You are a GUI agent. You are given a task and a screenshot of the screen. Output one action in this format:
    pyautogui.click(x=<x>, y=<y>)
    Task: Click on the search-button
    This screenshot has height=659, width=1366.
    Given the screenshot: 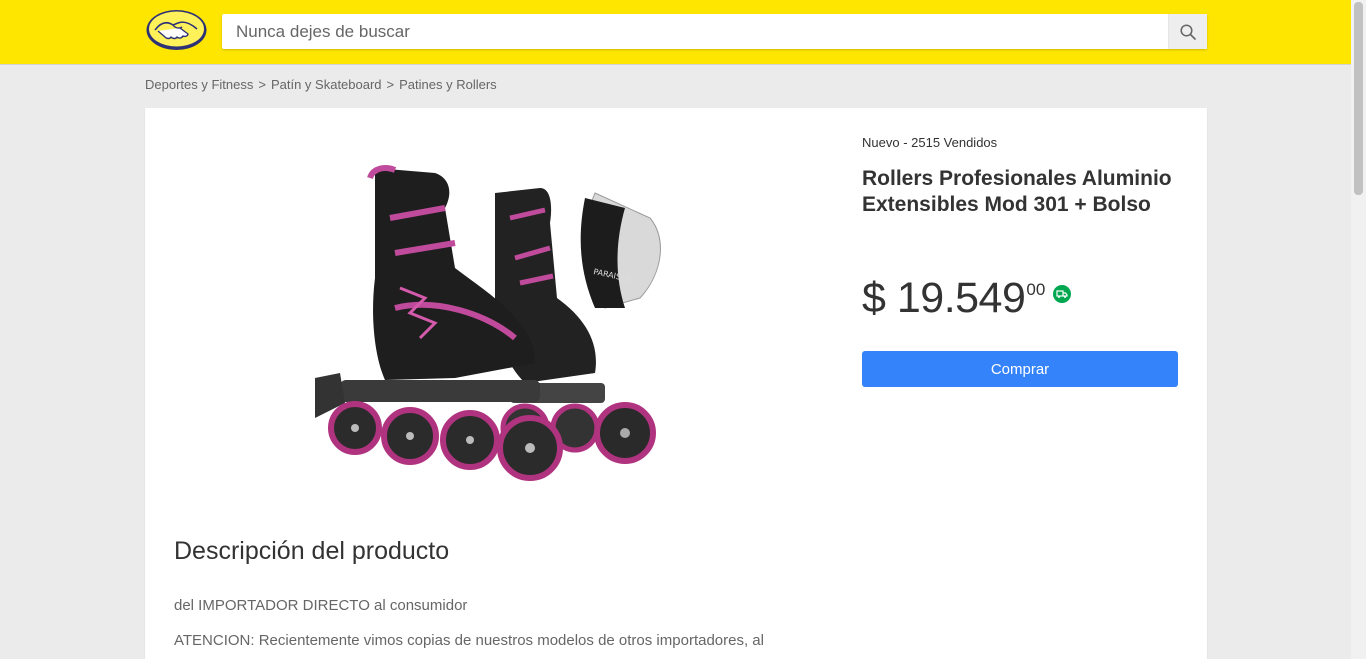 What is the action you would take?
    pyautogui.click(x=1187, y=31)
    